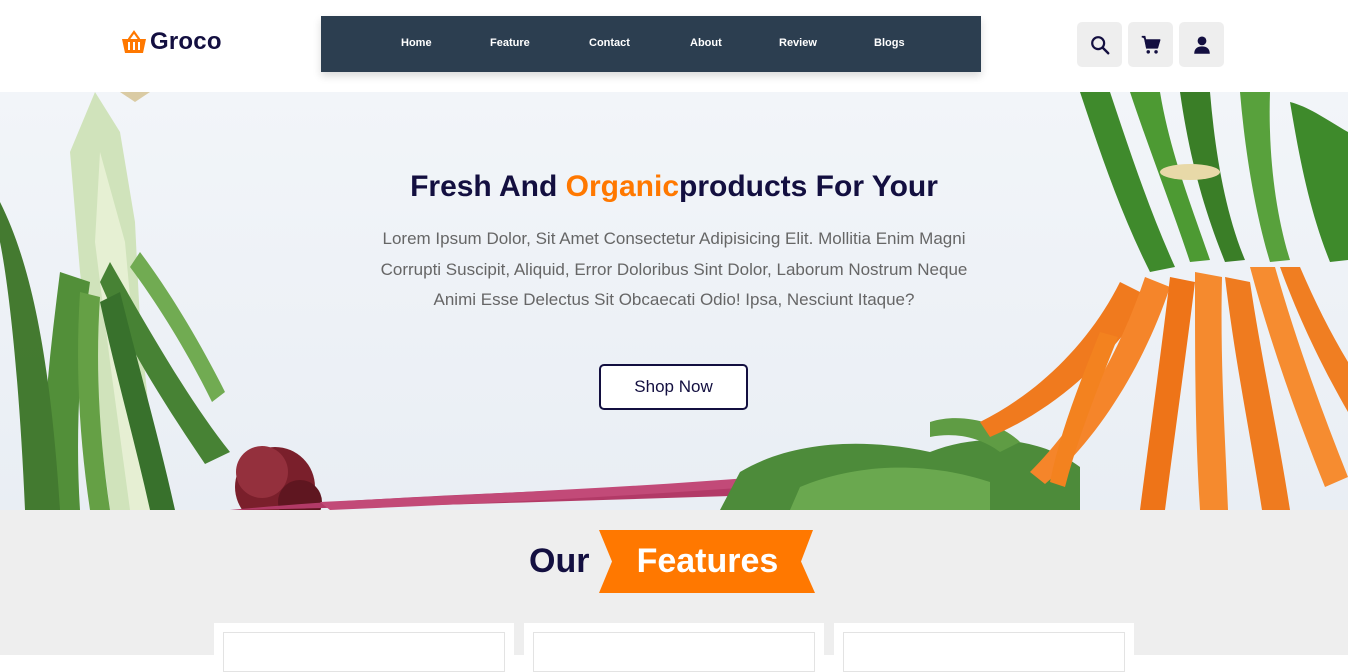  I want to click on user-button, so click(1201, 44).